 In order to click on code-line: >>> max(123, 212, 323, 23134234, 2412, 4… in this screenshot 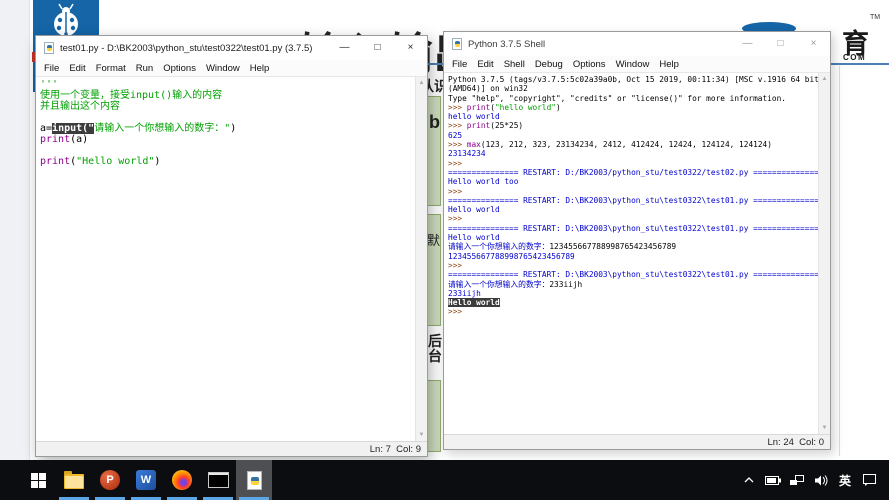, I will do `click(610, 145)`.